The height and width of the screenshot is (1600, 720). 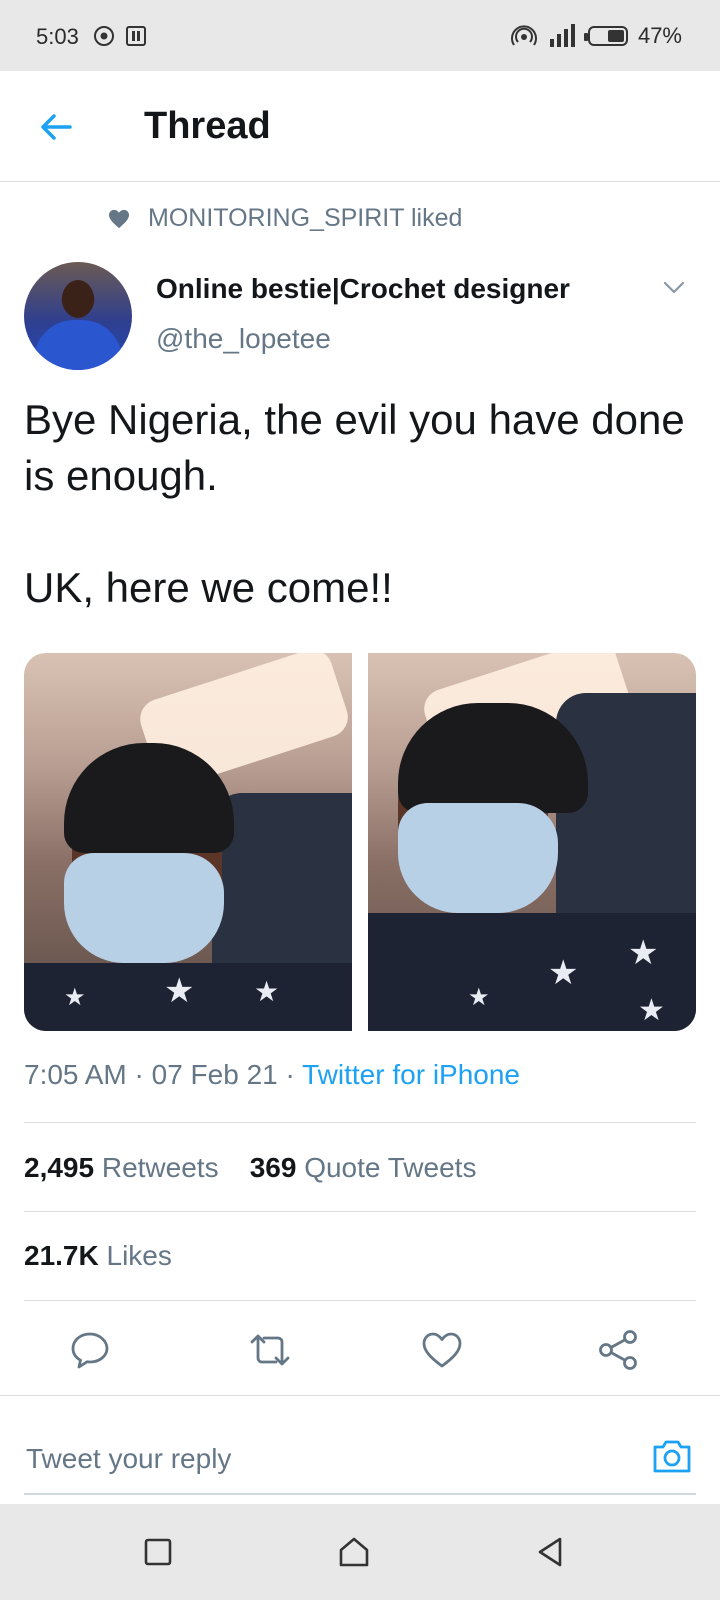 What do you see at coordinates (57, 36) in the screenshot?
I see `status-time: 5:03` at bounding box center [57, 36].